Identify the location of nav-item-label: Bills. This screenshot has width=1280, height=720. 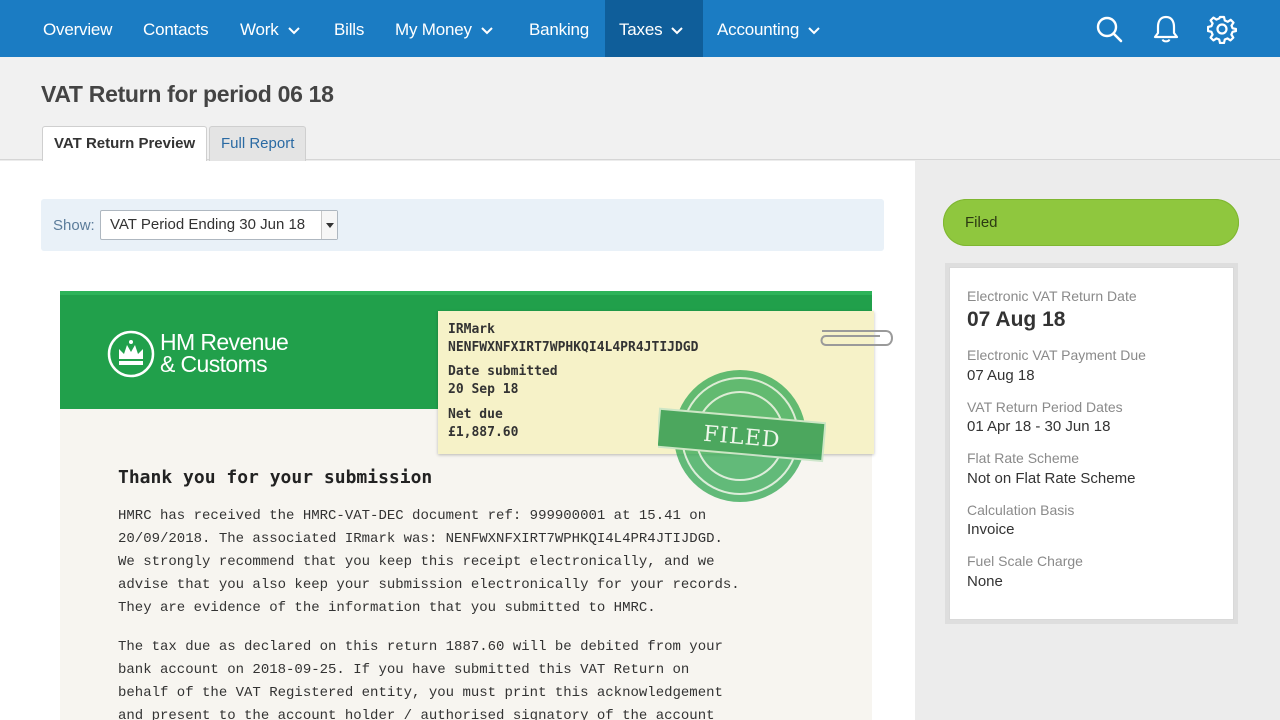
(349, 29).